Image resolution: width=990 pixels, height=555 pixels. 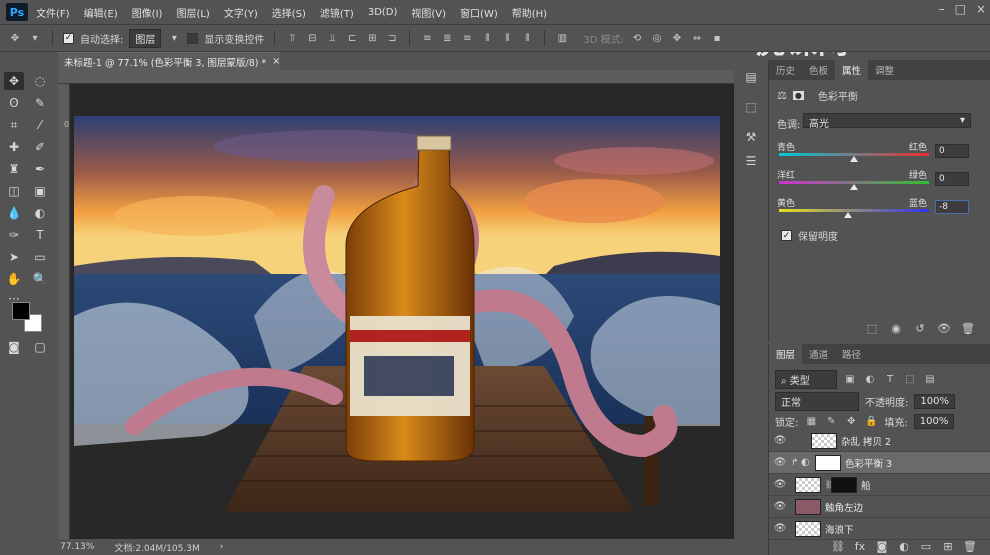 I want to click on menu-edit: 编辑(E), so click(x=101, y=12).